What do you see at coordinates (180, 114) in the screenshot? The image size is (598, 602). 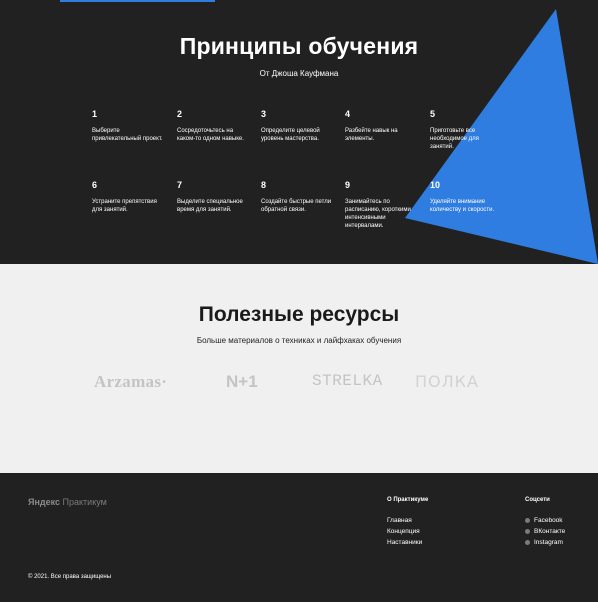 I see `step-number: 2` at bounding box center [180, 114].